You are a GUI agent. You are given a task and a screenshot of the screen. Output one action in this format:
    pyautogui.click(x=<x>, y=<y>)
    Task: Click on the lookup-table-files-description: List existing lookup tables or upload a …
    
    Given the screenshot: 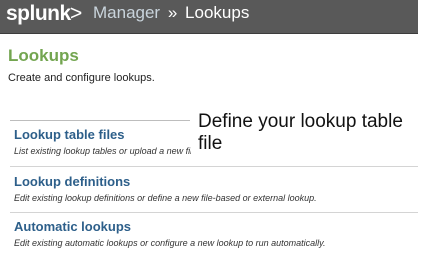 What is the action you would take?
    pyautogui.click(x=103, y=151)
    